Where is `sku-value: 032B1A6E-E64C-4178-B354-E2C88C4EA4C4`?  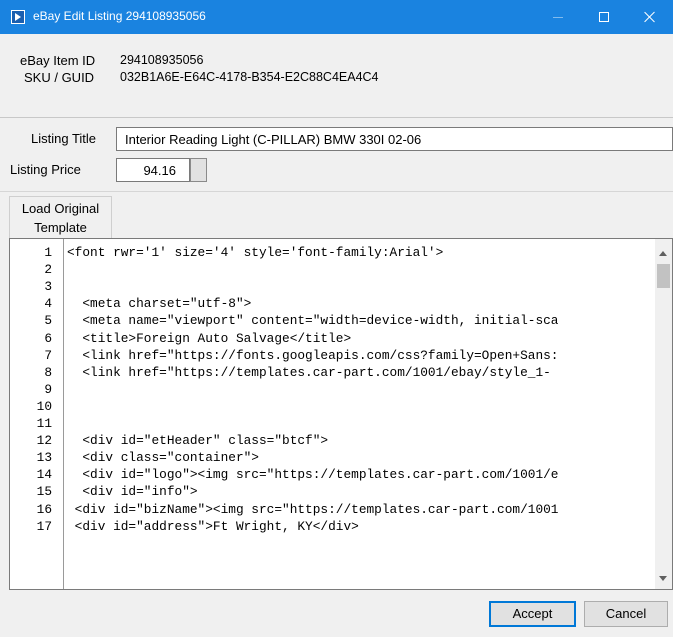 sku-value: 032B1A6E-E64C-4178-B354-E2C88C4EA4C4 is located at coordinates (249, 77).